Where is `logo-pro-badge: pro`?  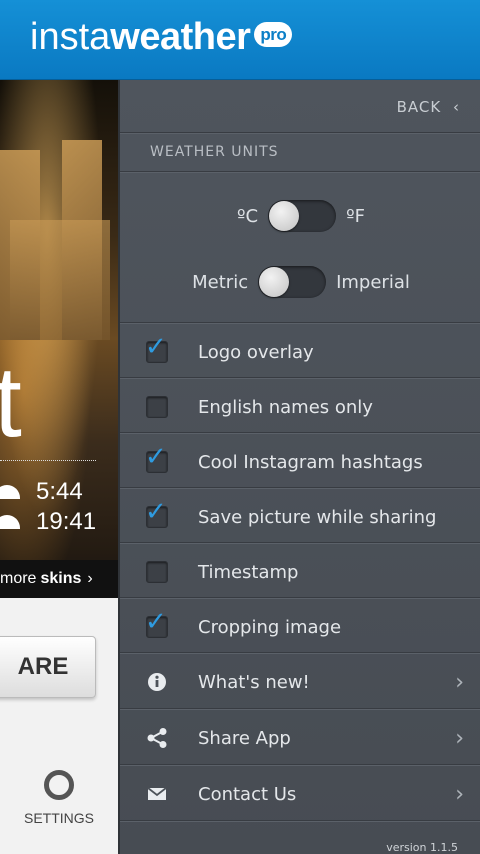 logo-pro-badge: pro is located at coordinates (273, 34).